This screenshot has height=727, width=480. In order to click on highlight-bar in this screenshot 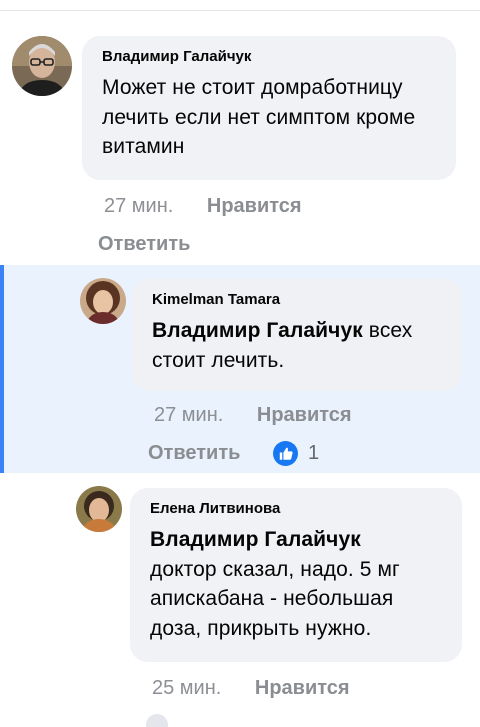, I will do `click(2, 369)`.